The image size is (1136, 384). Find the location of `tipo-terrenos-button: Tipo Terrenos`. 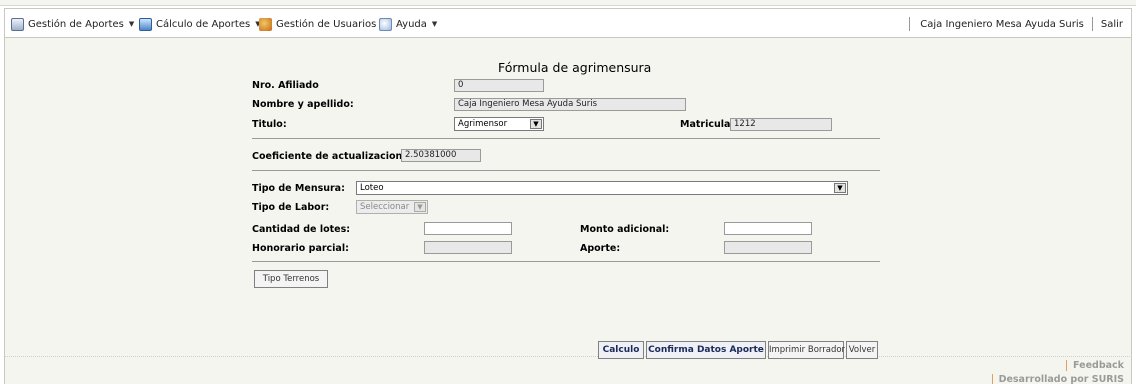

tipo-terrenos-button: Tipo Terrenos is located at coordinates (291, 279).